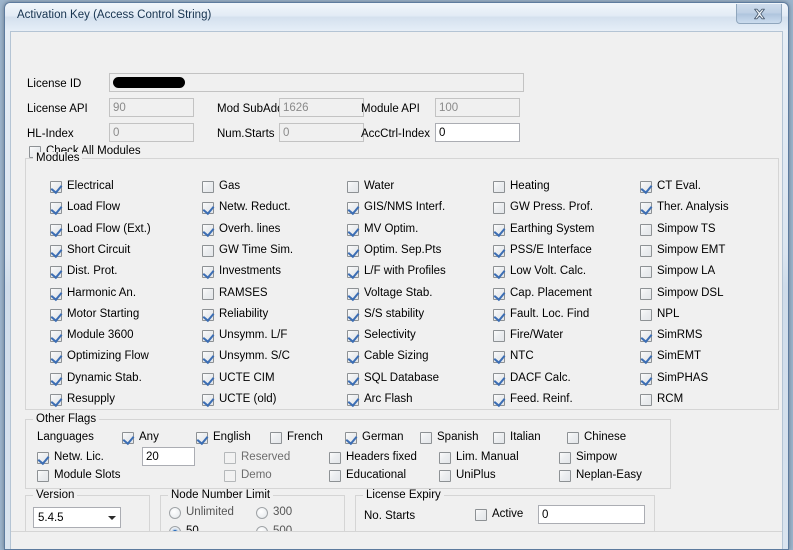 The width and height of the screenshot is (793, 550). Describe the element at coordinates (513, 356) in the screenshot. I see `module-checkbox: NTC` at that location.